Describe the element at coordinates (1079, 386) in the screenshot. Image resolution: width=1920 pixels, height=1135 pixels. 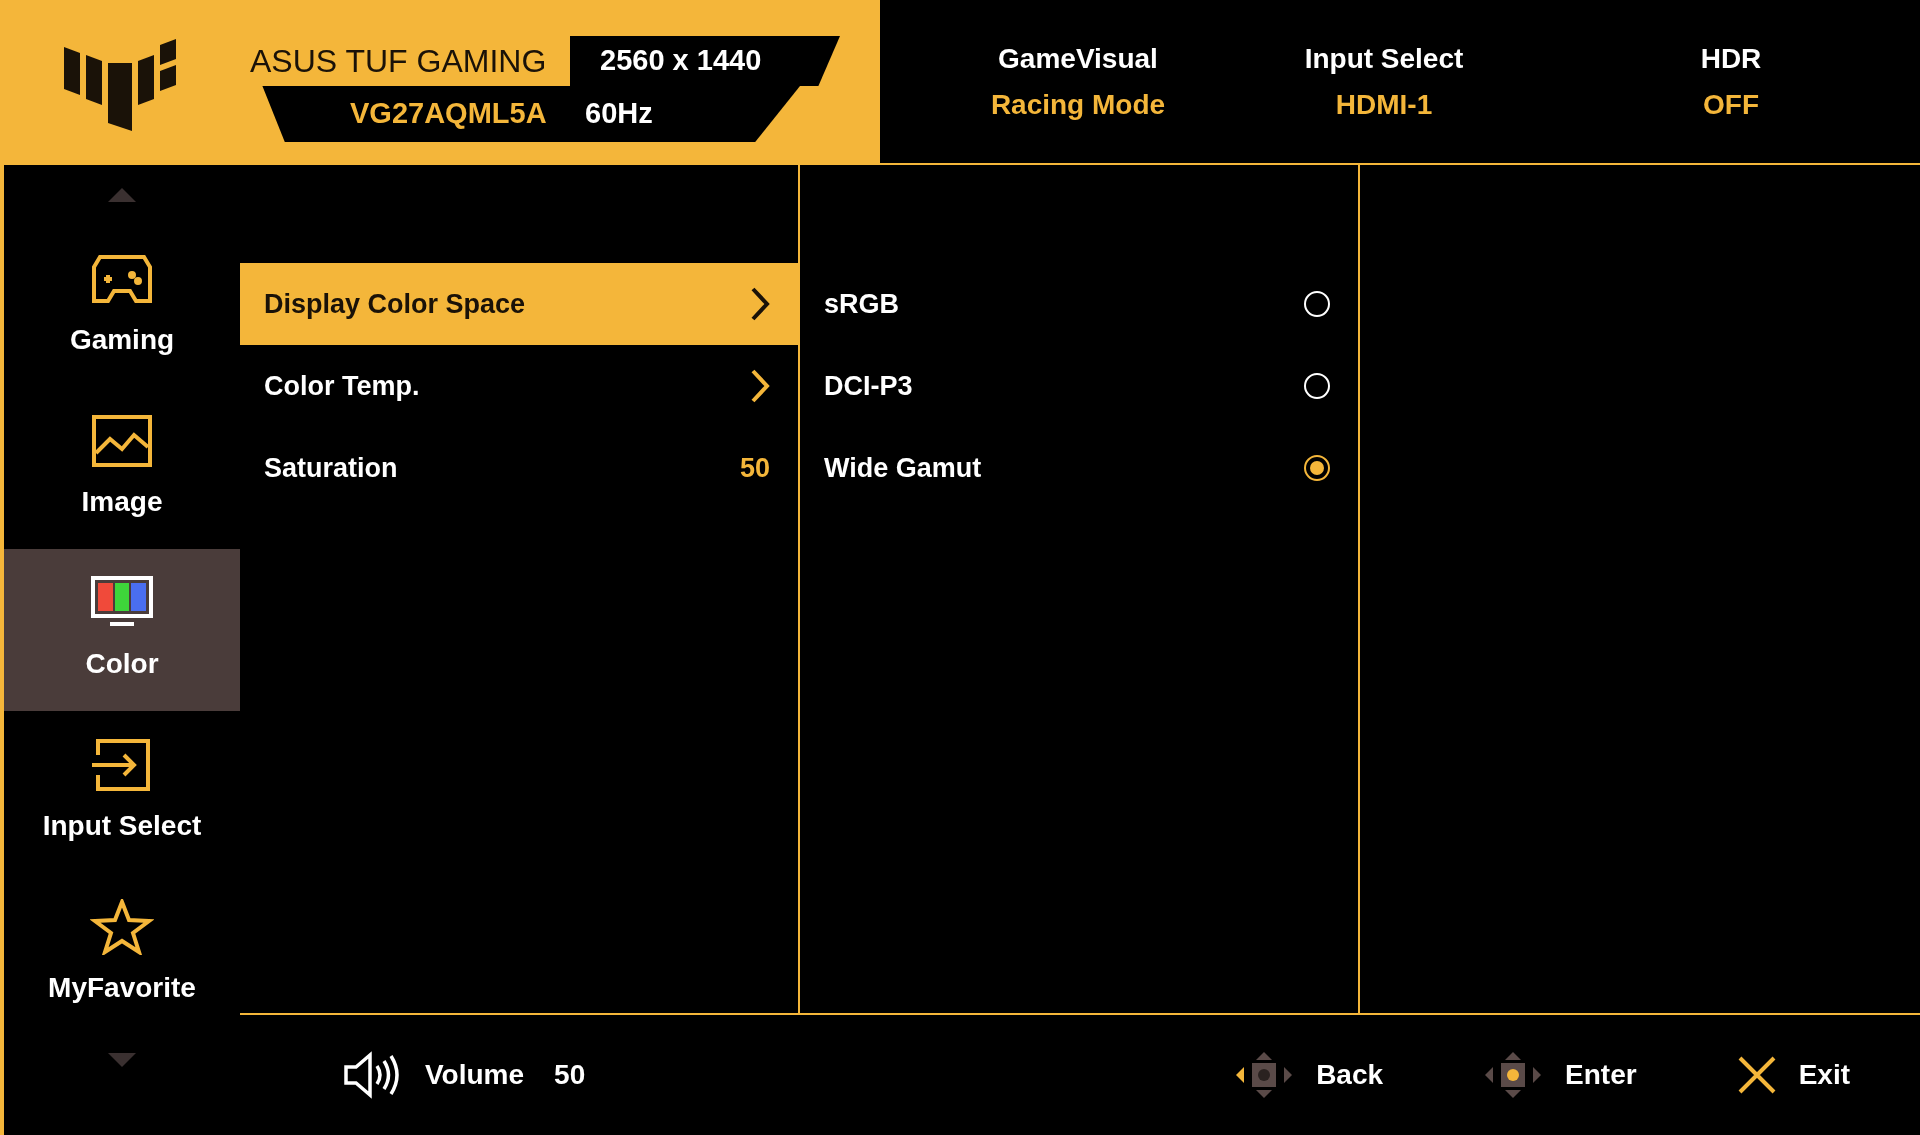
I see `option-item: DCI-P3` at that location.